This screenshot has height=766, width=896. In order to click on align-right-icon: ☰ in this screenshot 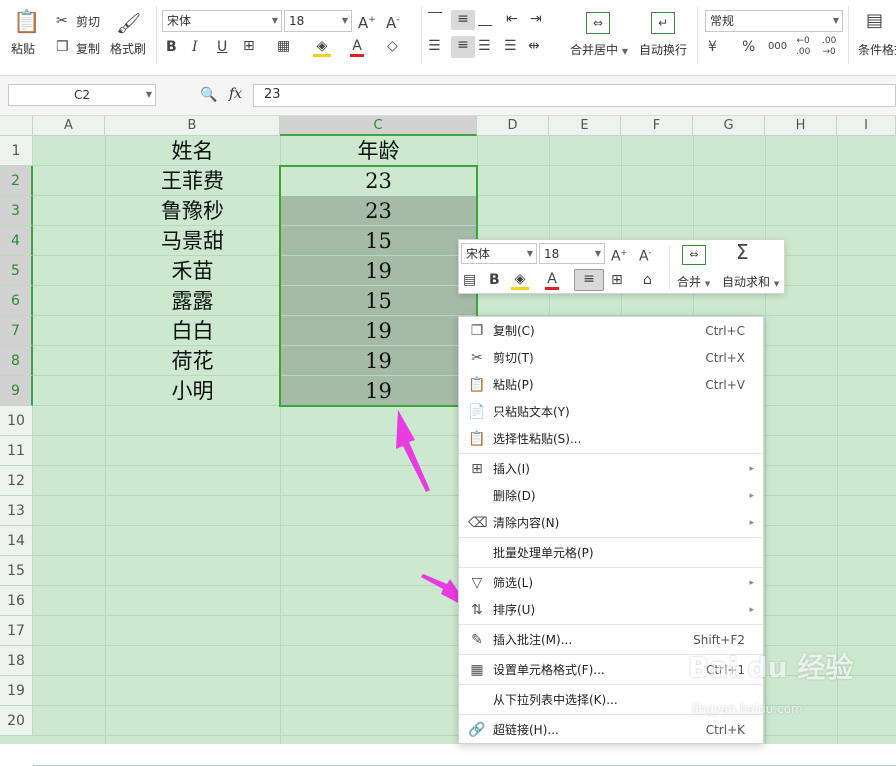, I will do `click(484, 46)`.